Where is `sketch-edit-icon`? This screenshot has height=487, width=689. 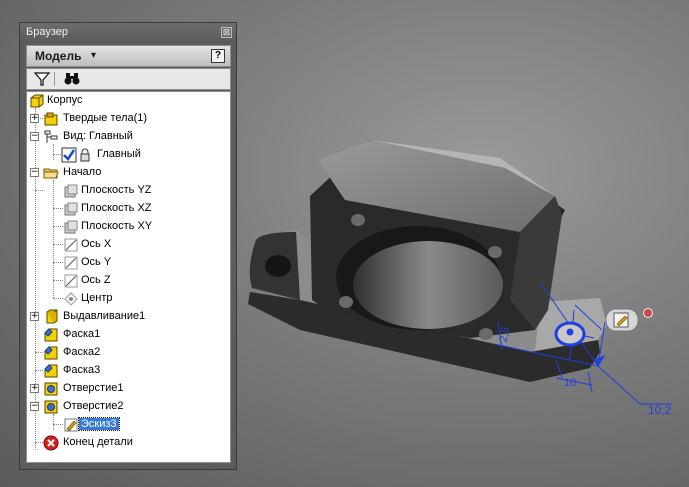
sketch-edit-icon is located at coordinates (622, 320).